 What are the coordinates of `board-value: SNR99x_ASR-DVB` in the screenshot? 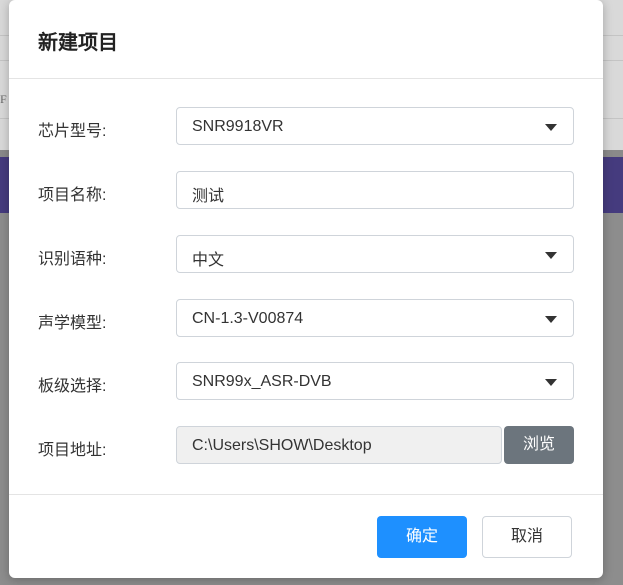 It's located at (262, 381).